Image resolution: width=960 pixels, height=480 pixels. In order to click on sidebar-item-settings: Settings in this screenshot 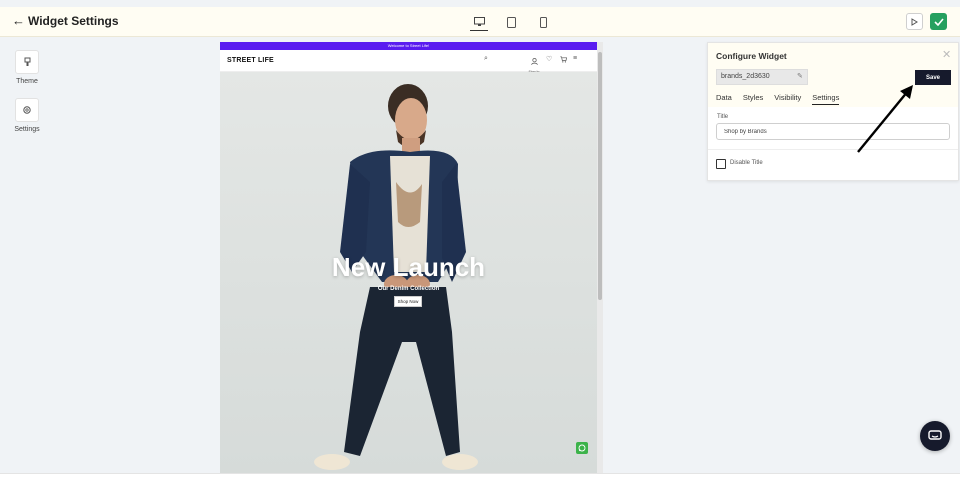, I will do `click(27, 115)`.